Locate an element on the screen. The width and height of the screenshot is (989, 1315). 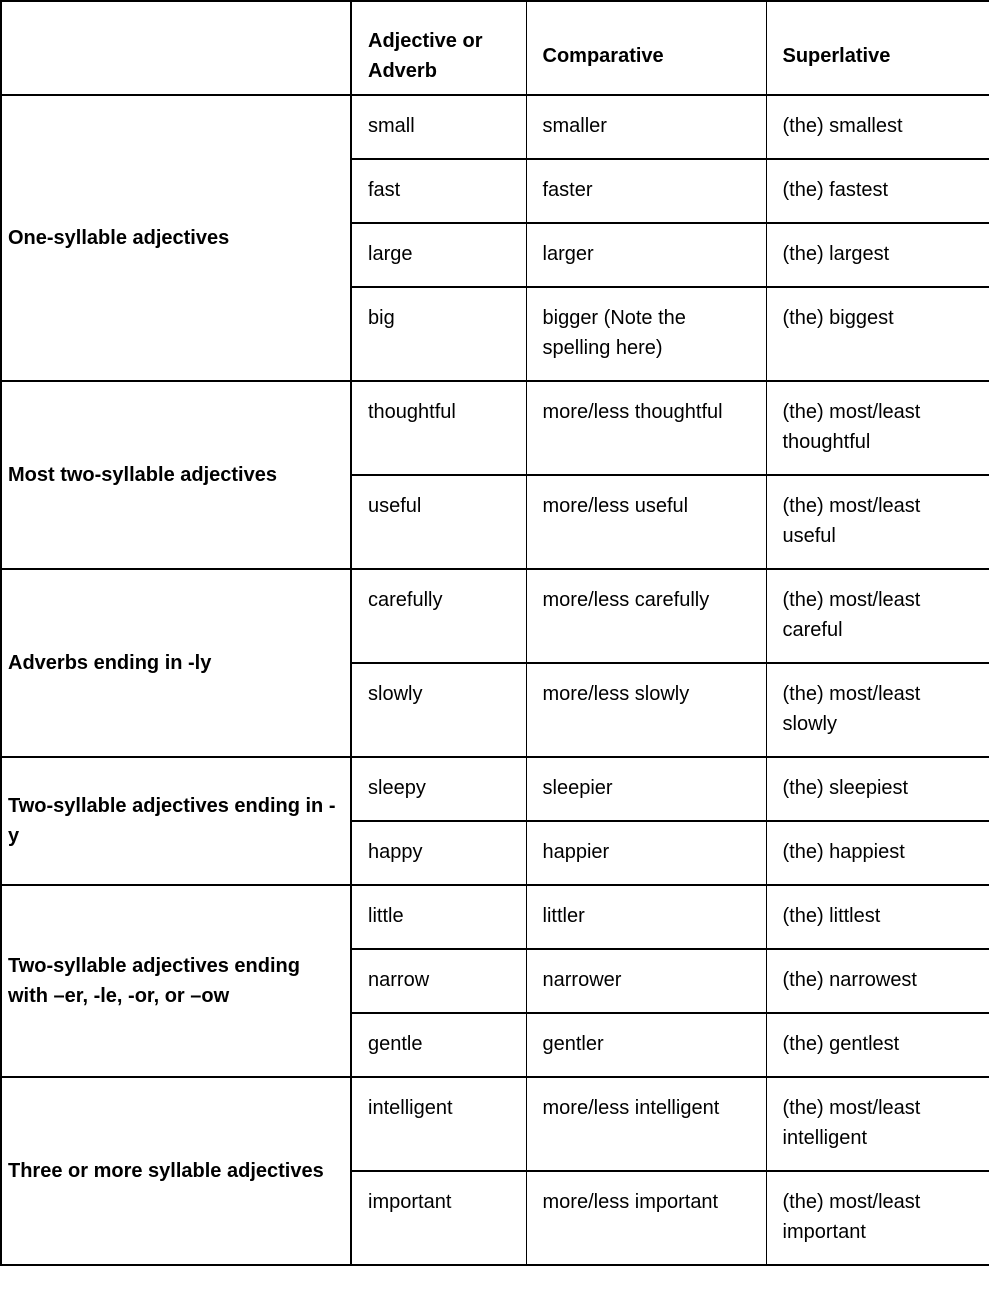
category-cell: Two-syllable adjectives ending in -y is located at coordinates (176, 821).